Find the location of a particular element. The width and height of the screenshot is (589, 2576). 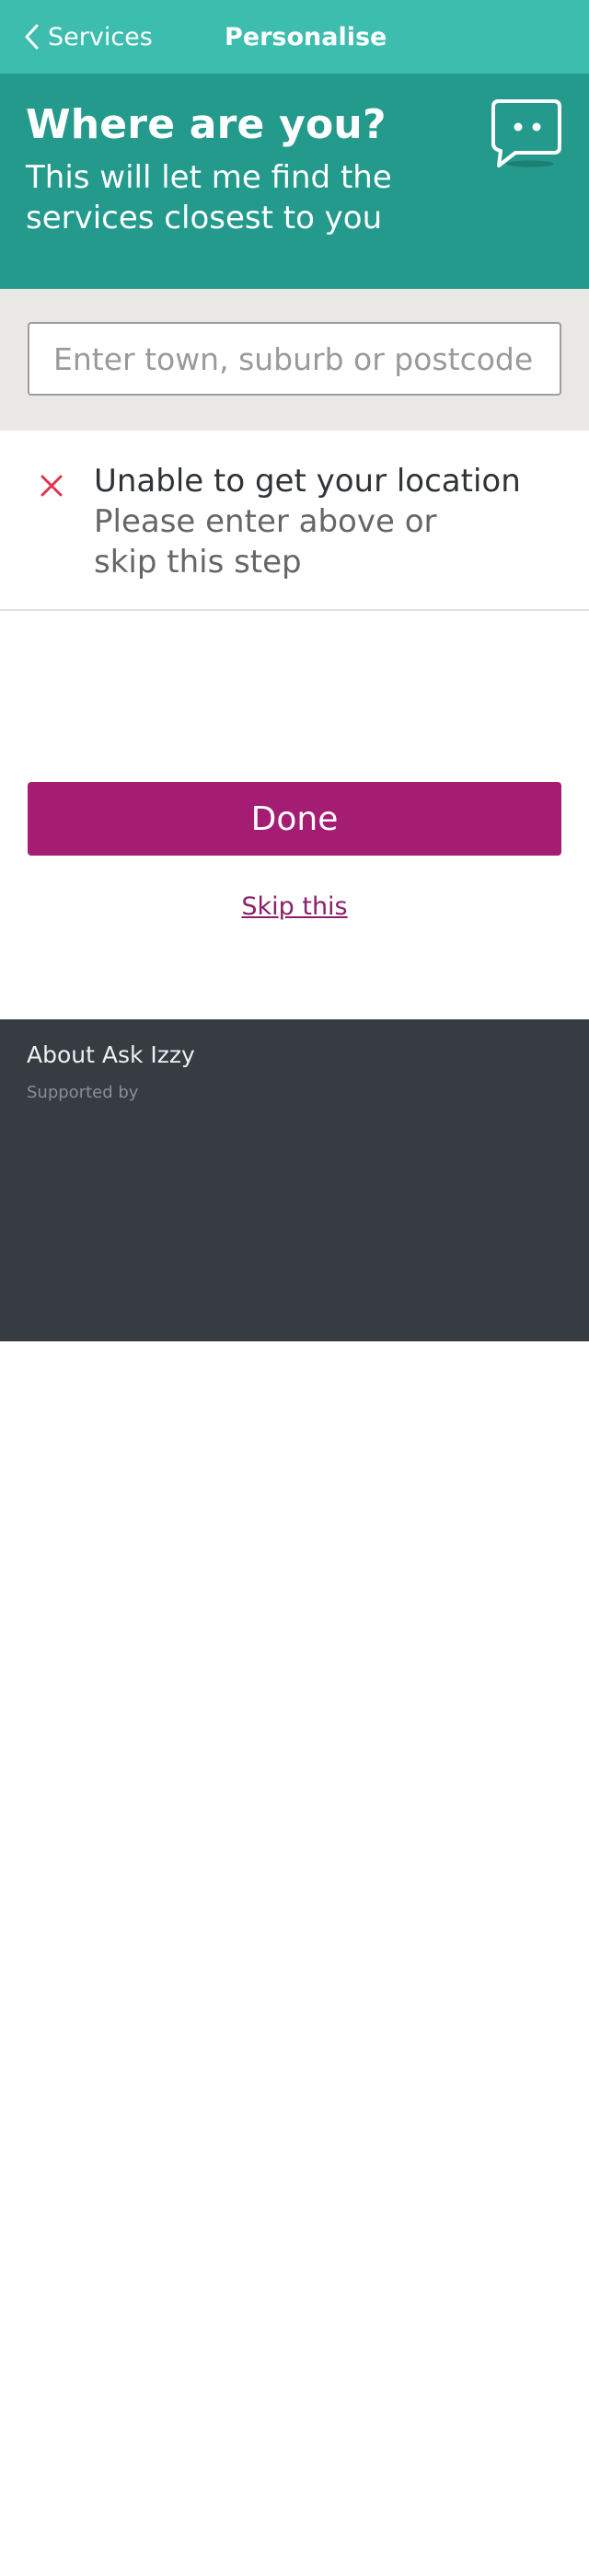

search-band is located at coordinates (294, 360).